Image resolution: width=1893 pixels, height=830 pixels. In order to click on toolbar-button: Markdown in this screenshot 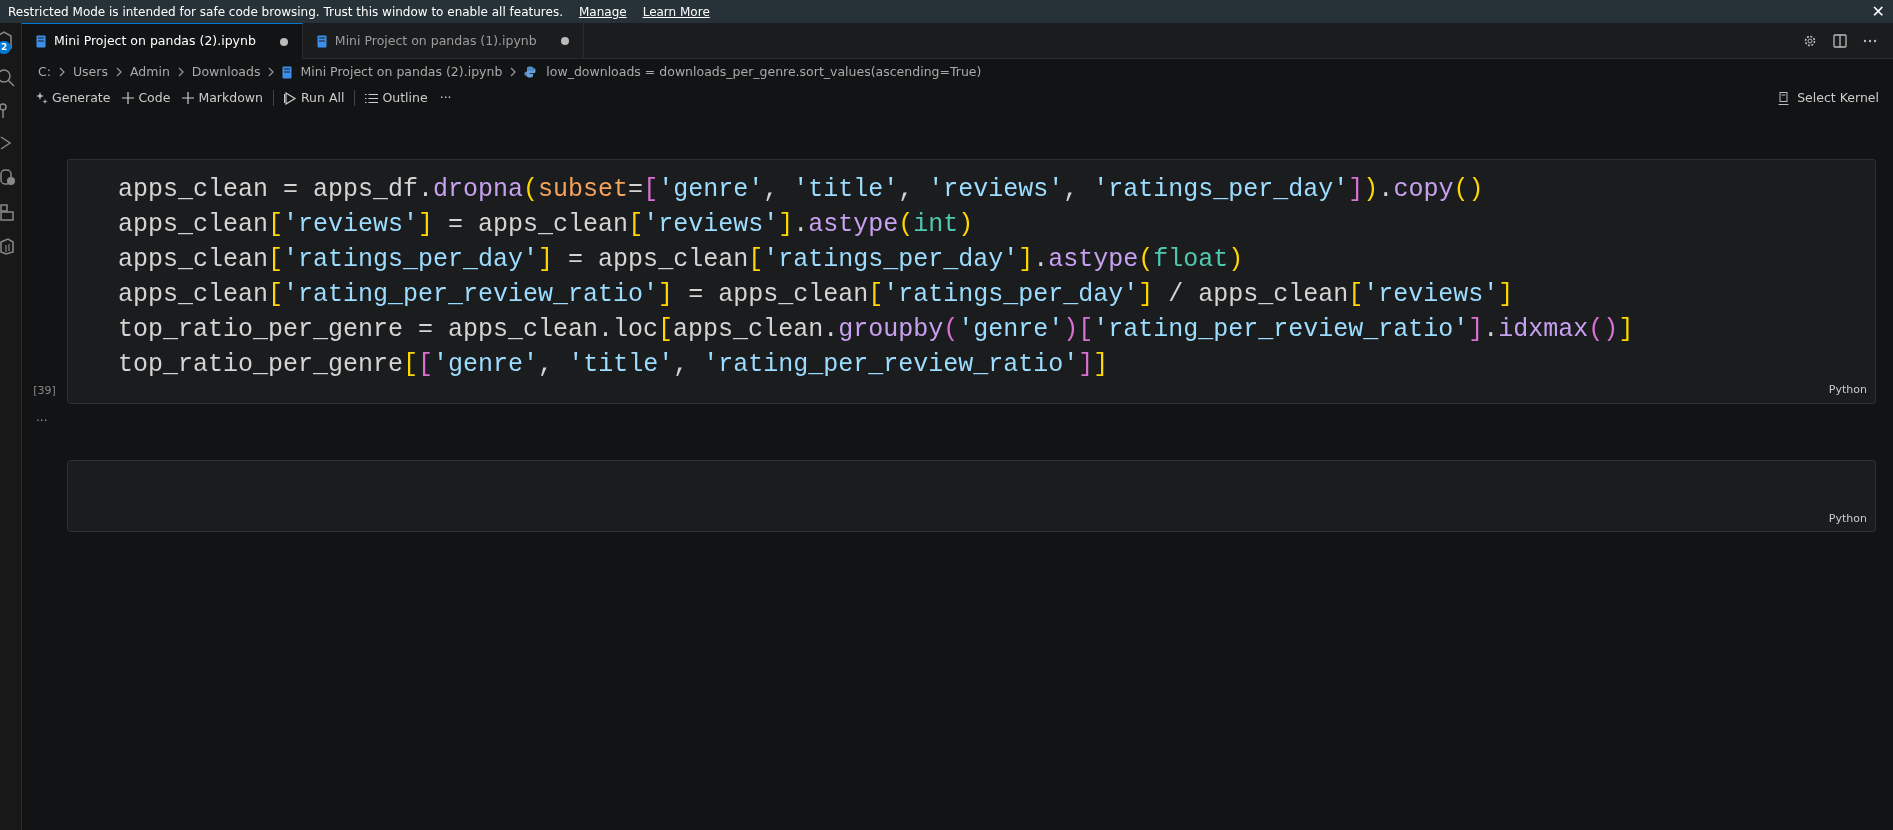, I will do `click(222, 98)`.